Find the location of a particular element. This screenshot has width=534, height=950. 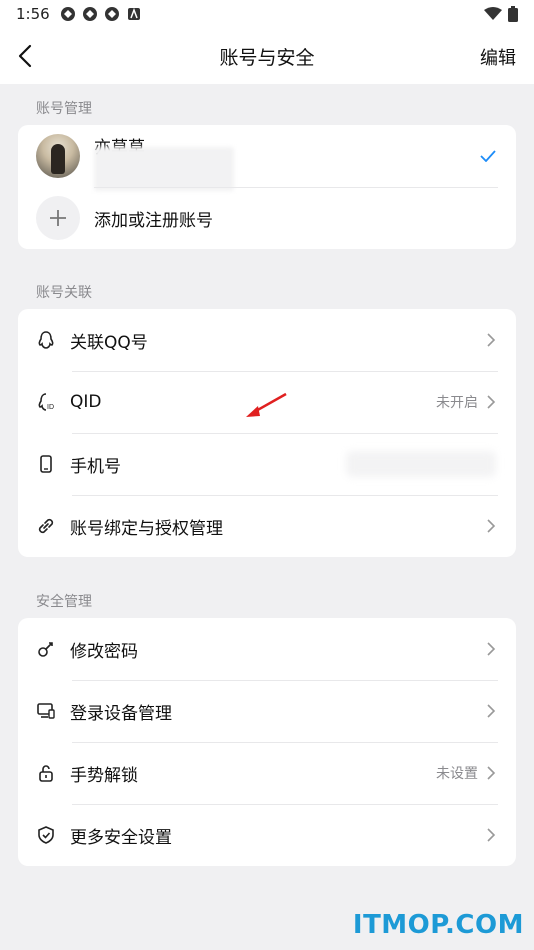

link-icon is located at coordinates (46, 526).